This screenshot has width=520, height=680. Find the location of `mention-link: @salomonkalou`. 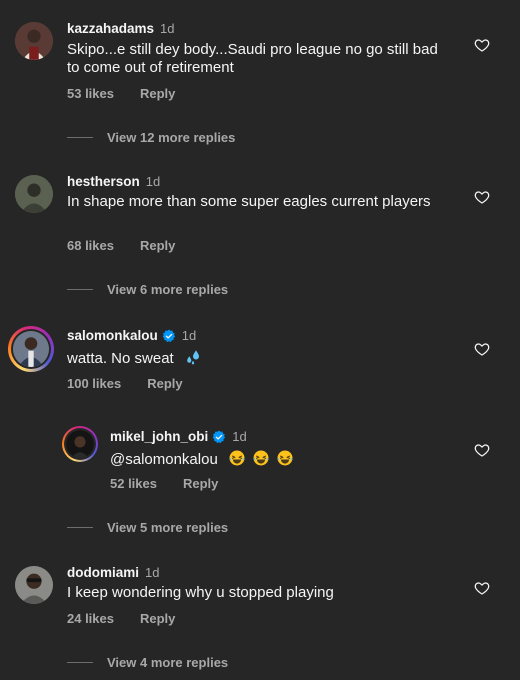

mention-link: @salomonkalou is located at coordinates (164, 459).